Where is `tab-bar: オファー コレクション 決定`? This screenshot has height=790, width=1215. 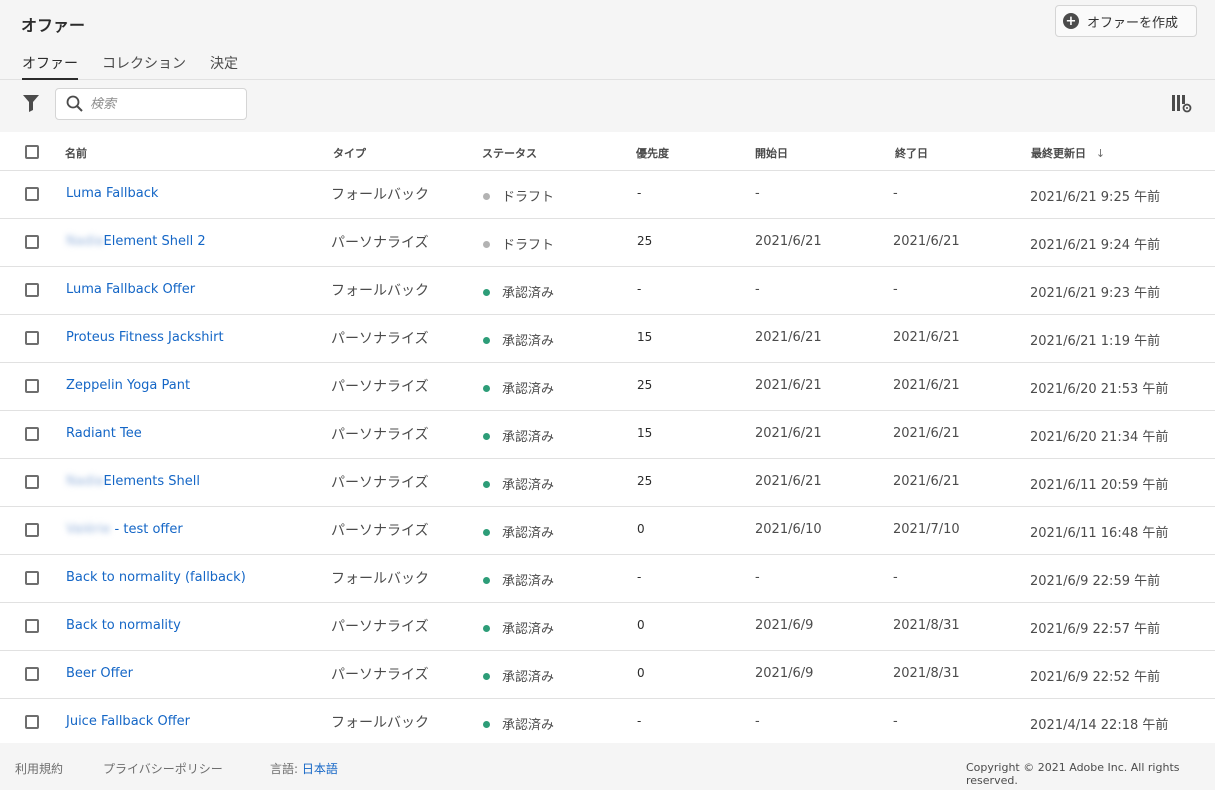
tab-bar: オファー コレクション 決定 is located at coordinates (142, 65).